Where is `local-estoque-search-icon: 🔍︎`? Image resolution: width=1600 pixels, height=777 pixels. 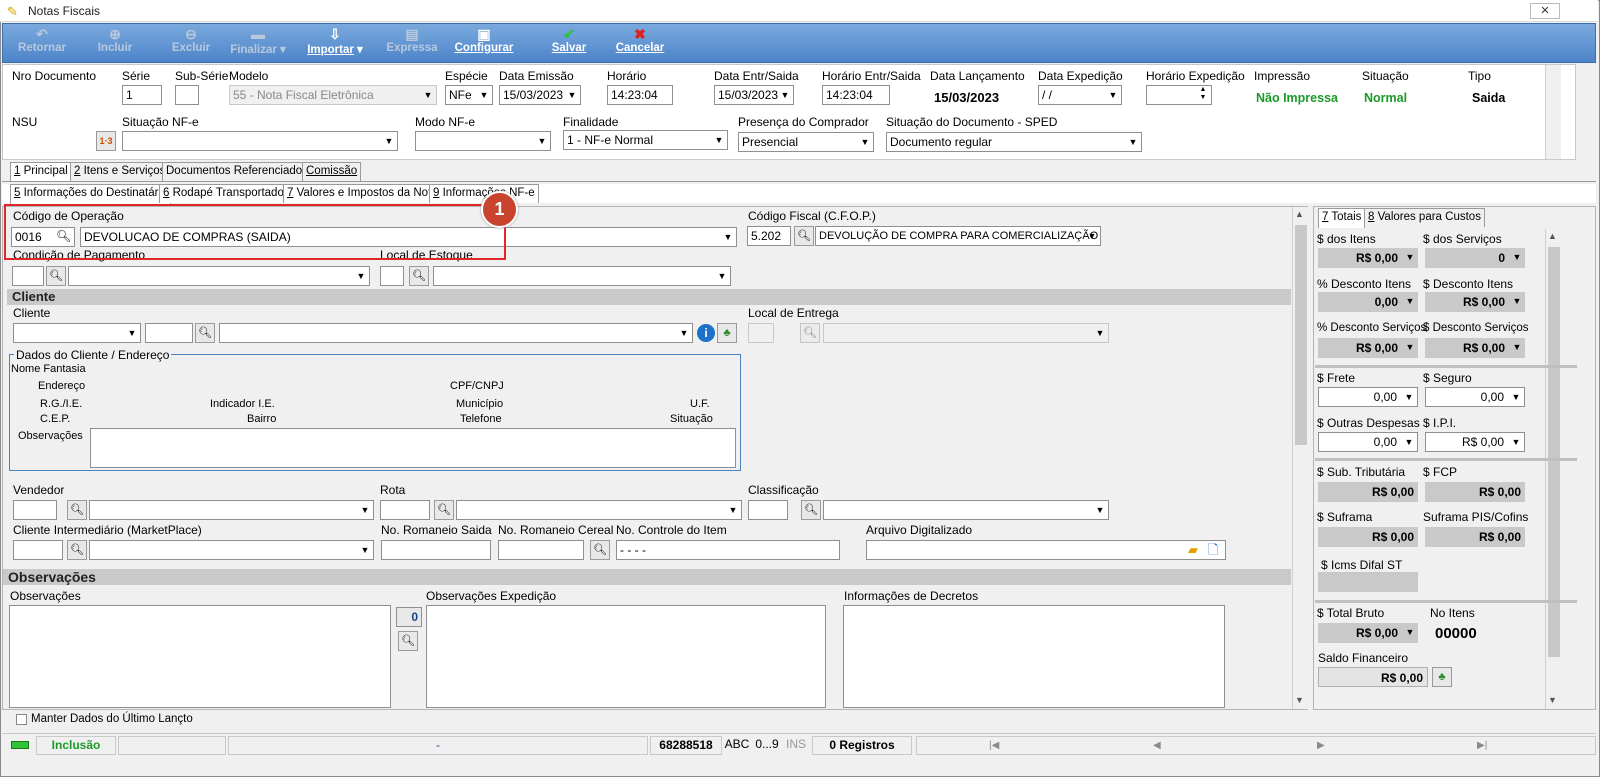
local-estoque-search-icon: 🔍︎ is located at coordinates (419, 276).